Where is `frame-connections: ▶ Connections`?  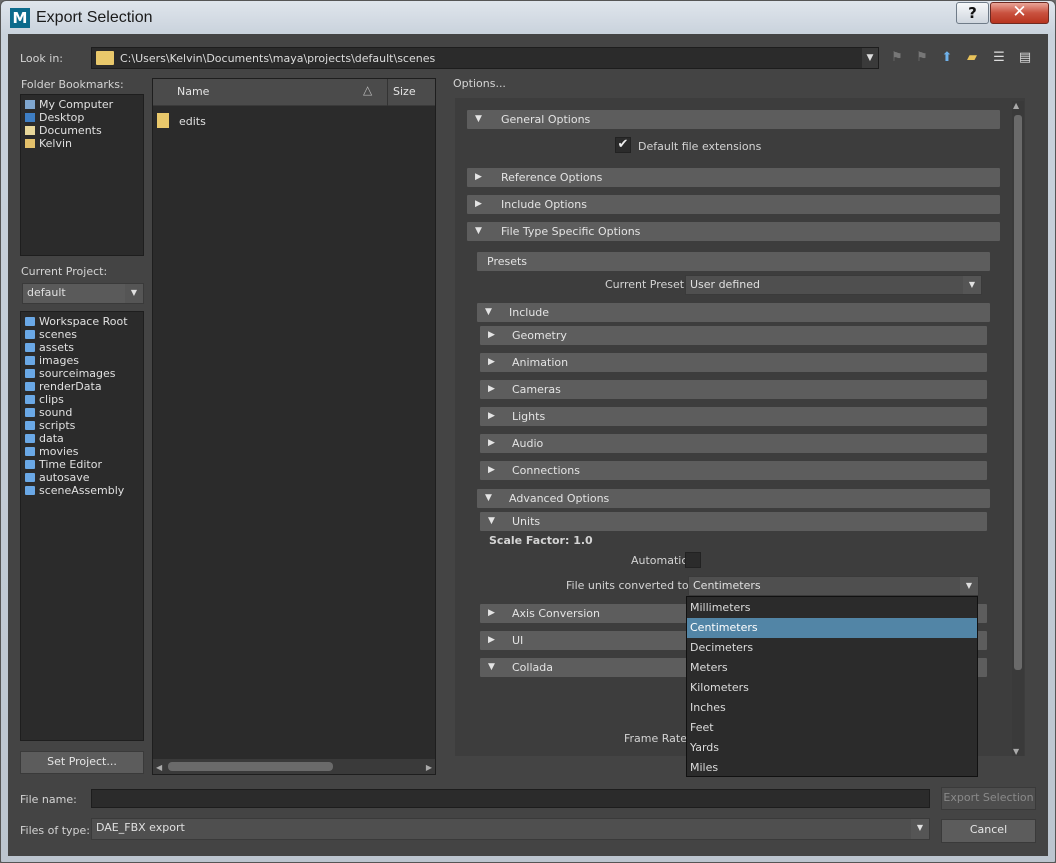 frame-connections: ▶ Connections is located at coordinates (733, 470).